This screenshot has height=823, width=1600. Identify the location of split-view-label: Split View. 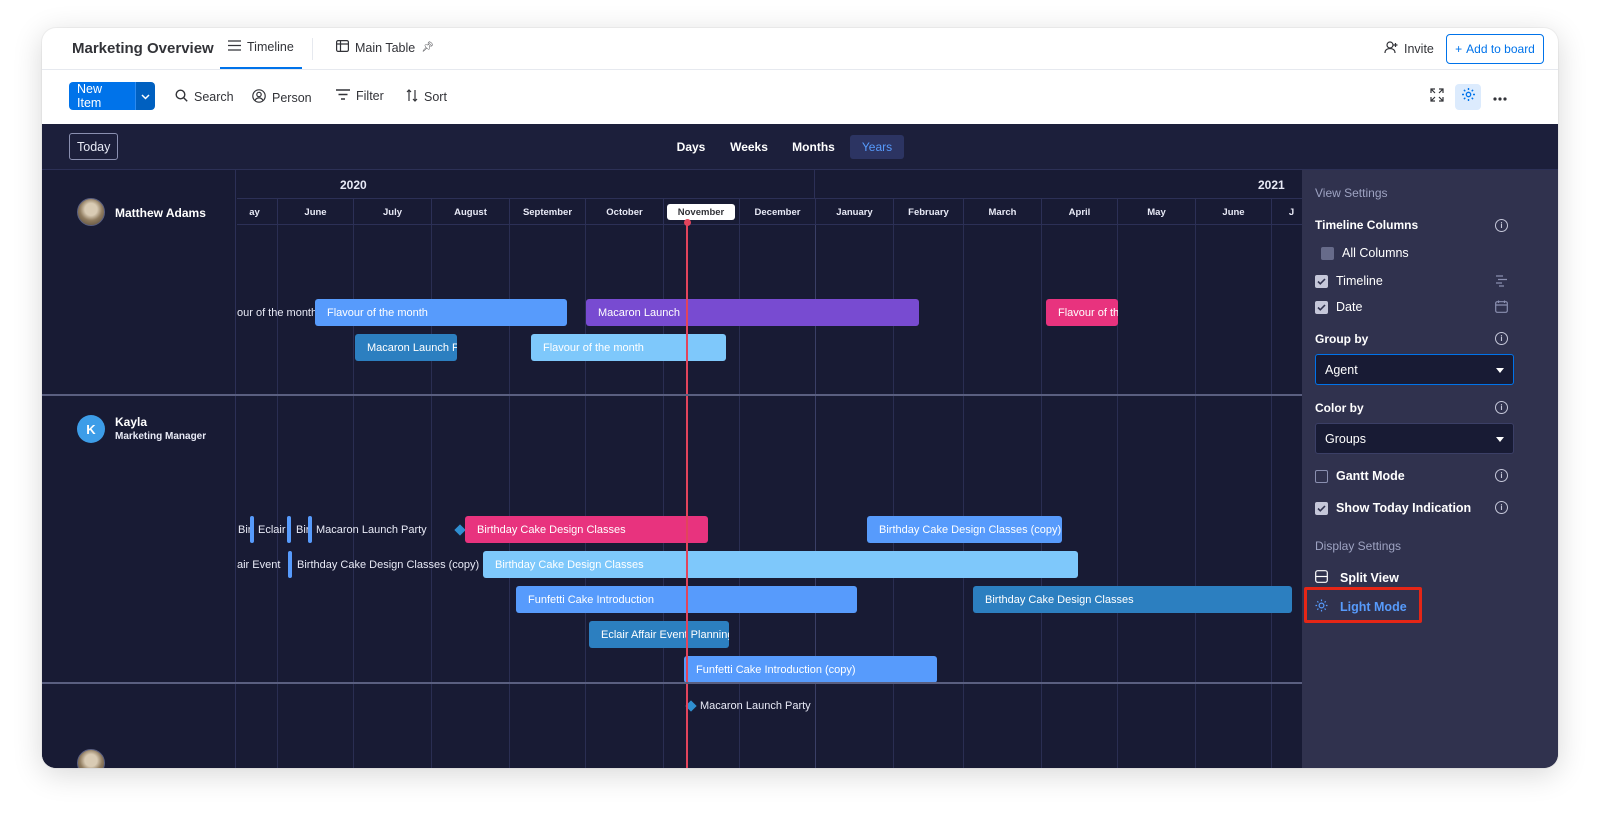
(1369, 578).